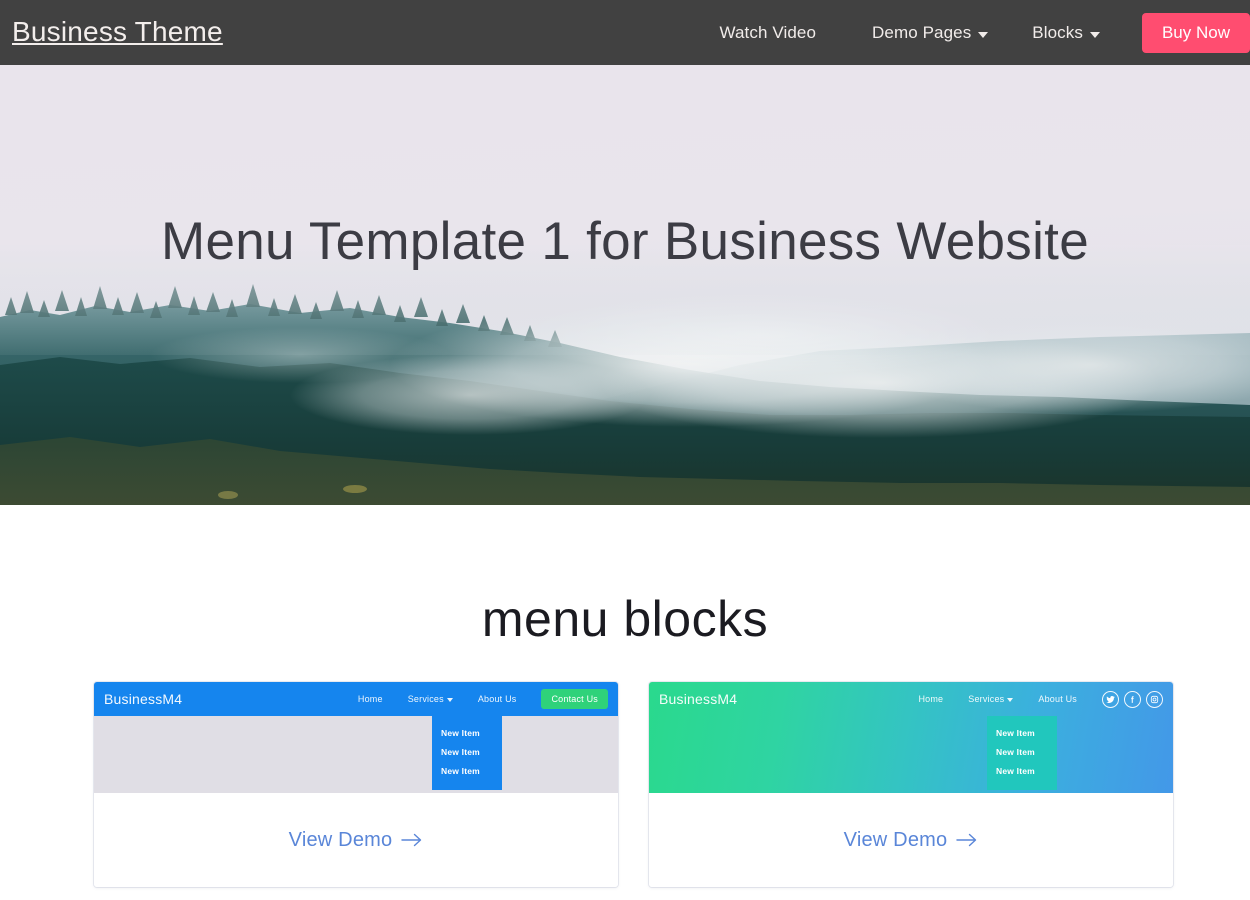 This screenshot has height=900, width=1250. I want to click on instagram-icon, so click(1154, 699).